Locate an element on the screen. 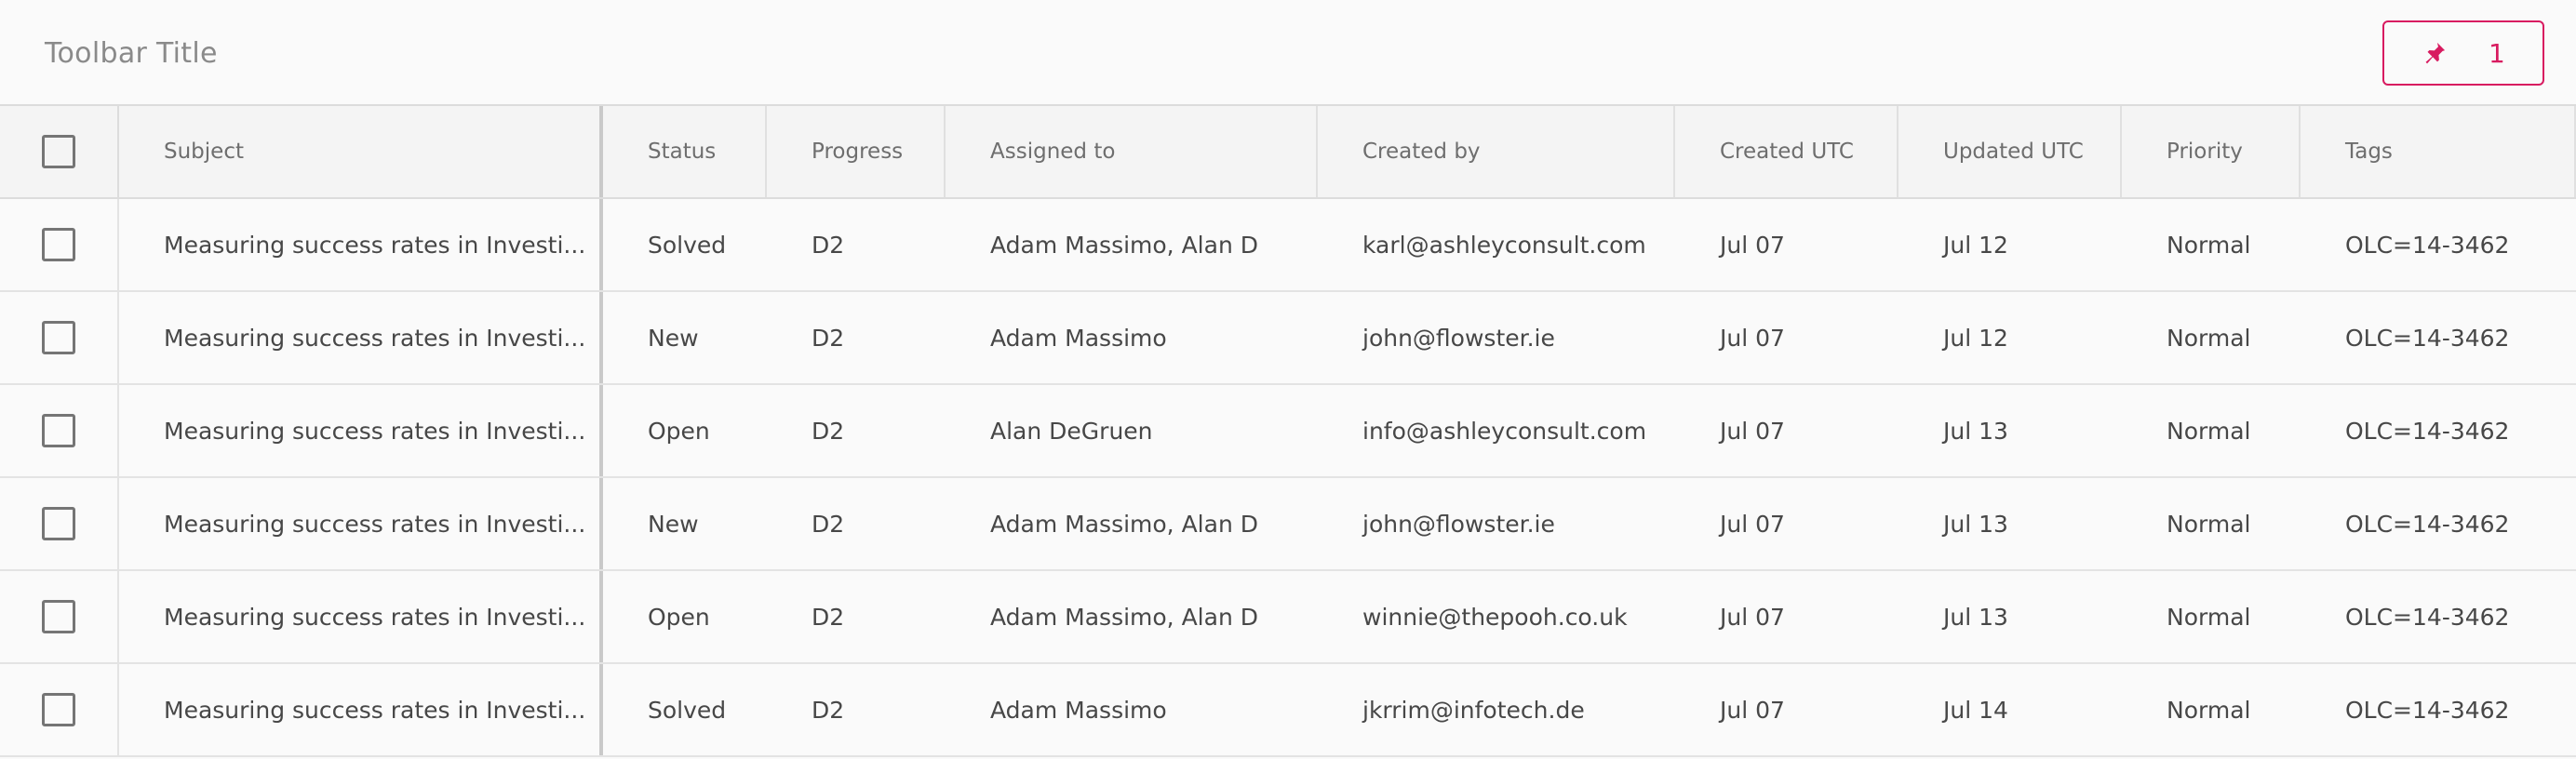  select-all-checkbox is located at coordinates (58, 151).